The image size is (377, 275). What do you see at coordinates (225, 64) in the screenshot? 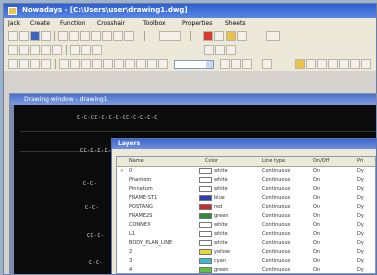
I see `layer-props-button` at bounding box center [225, 64].